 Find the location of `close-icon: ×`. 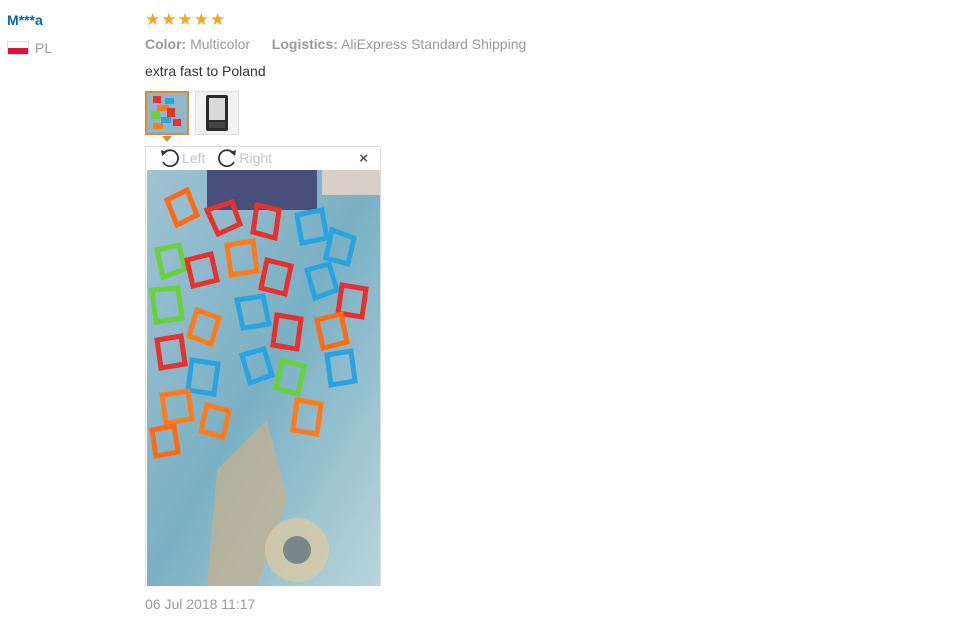

close-icon: × is located at coordinates (363, 158).